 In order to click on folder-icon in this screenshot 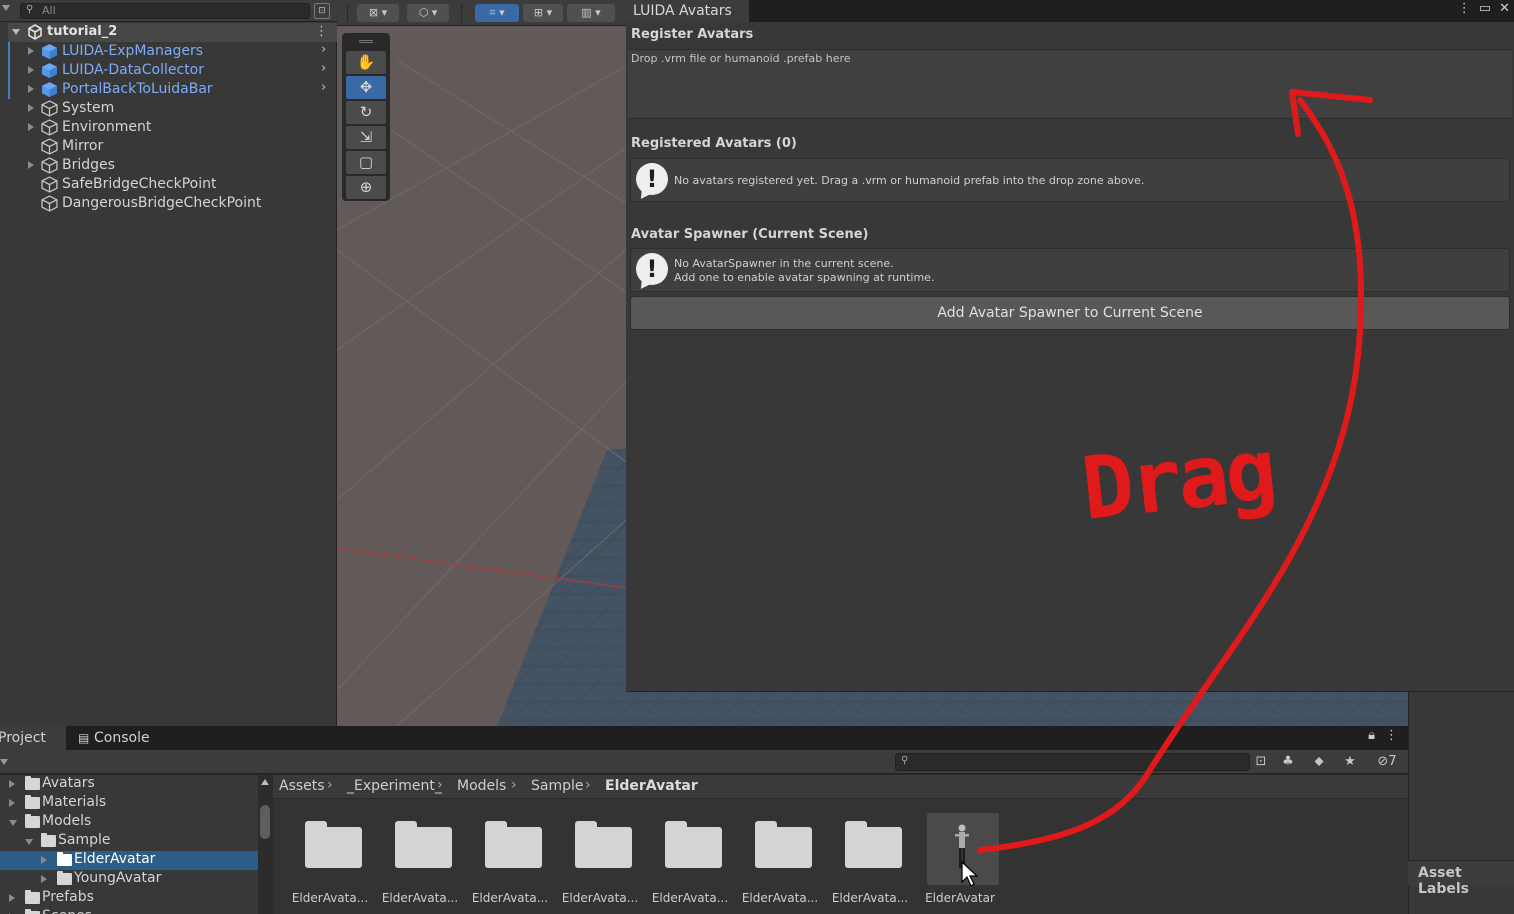, I will do `click(693, 844)`.